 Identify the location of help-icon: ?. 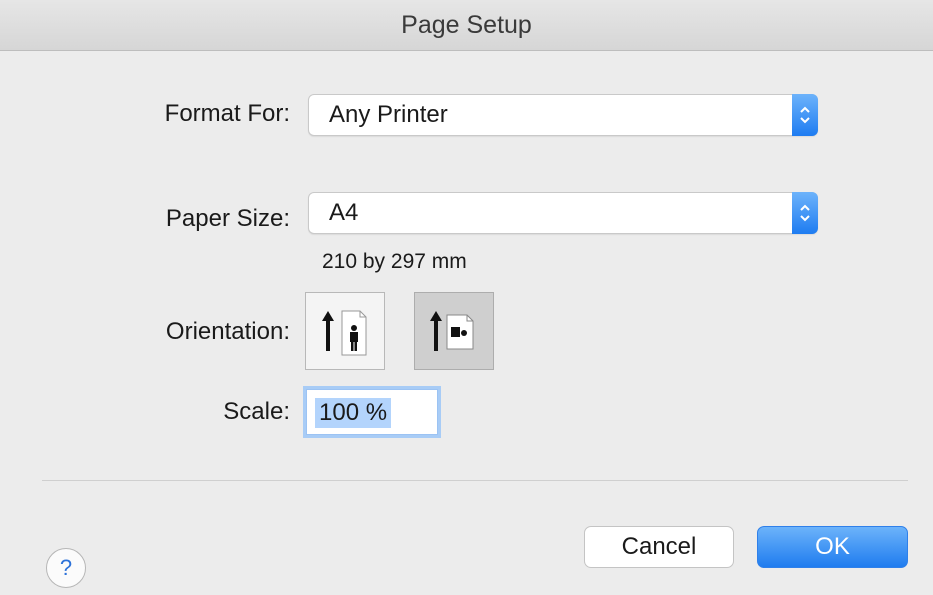
(66, 567).